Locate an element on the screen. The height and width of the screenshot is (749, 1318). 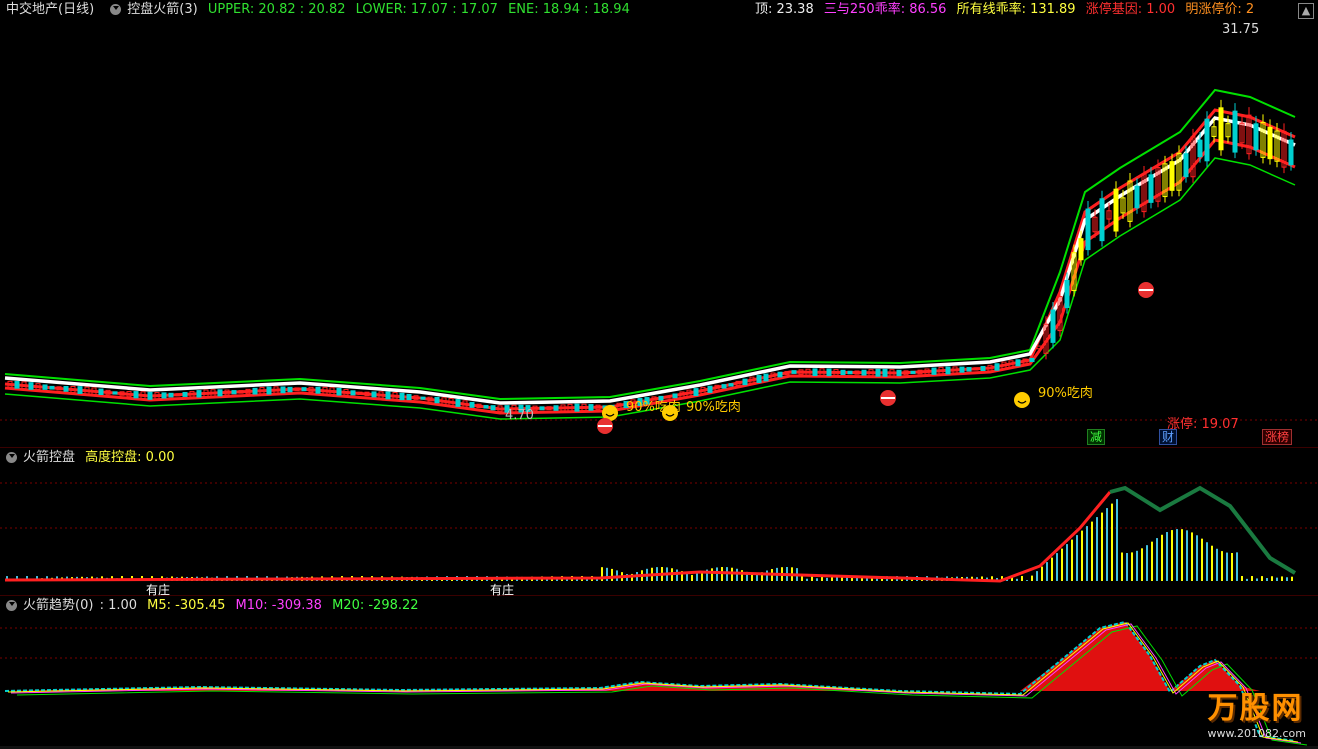
control-dropdown-icon is located at coordinates (11, 457).